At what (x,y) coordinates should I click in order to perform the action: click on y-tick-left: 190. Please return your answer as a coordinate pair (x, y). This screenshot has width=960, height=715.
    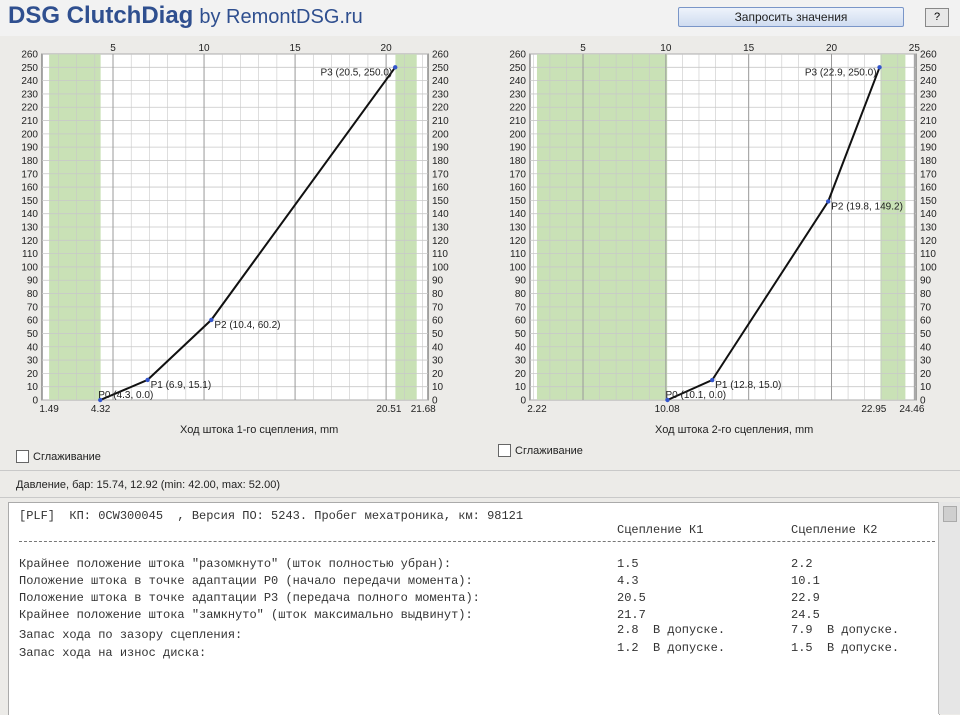
    Looking at the image, I should click on (29, 148).